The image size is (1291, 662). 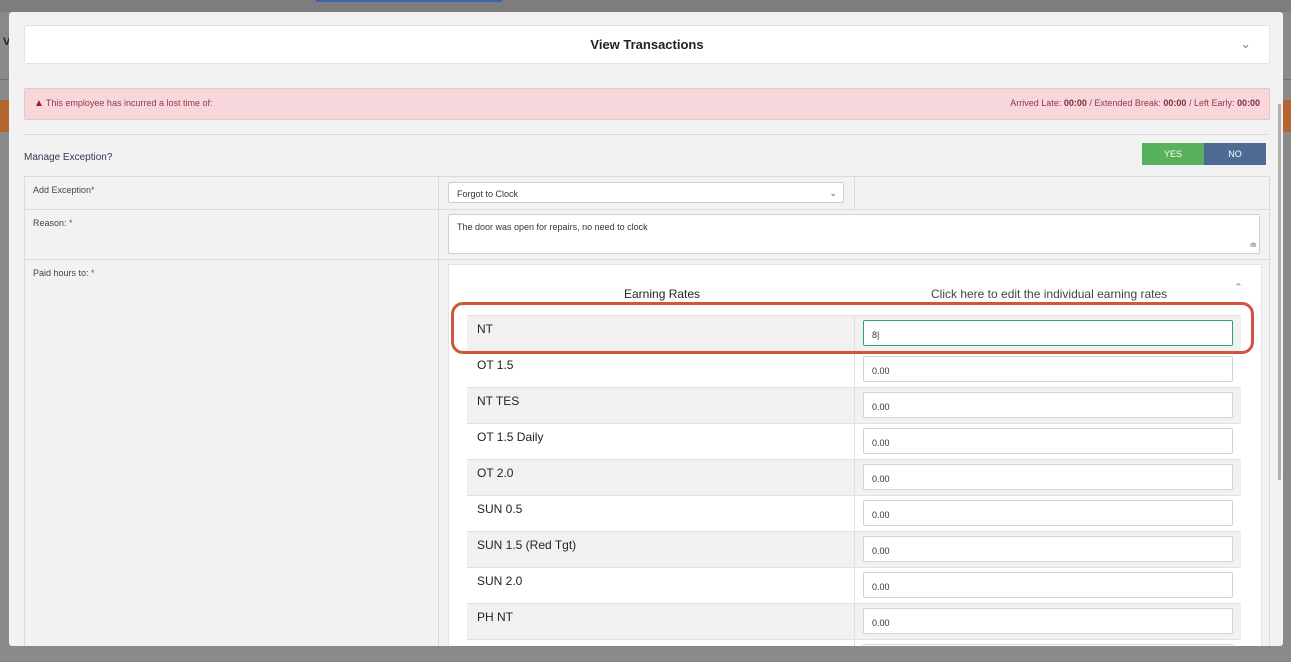 I want to click on manage-exception-toggle: YES NO, so click(x=1204, y=154).